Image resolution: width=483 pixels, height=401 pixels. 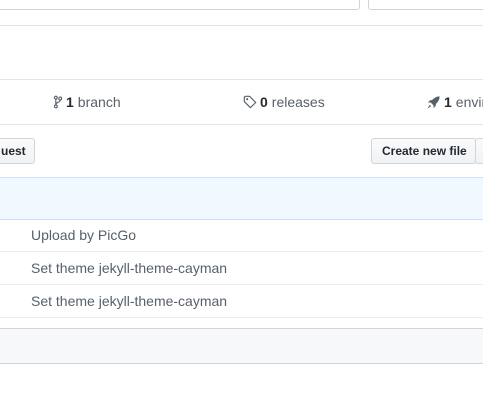 I want to click on repo-description-input, so click(x=180, y=5).